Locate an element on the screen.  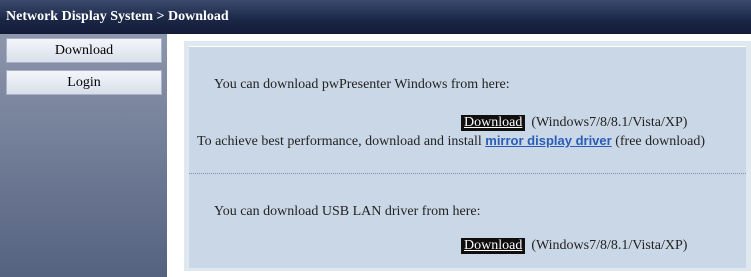
perf-note-suffix: (free download) is located at coordinates (658, 141).